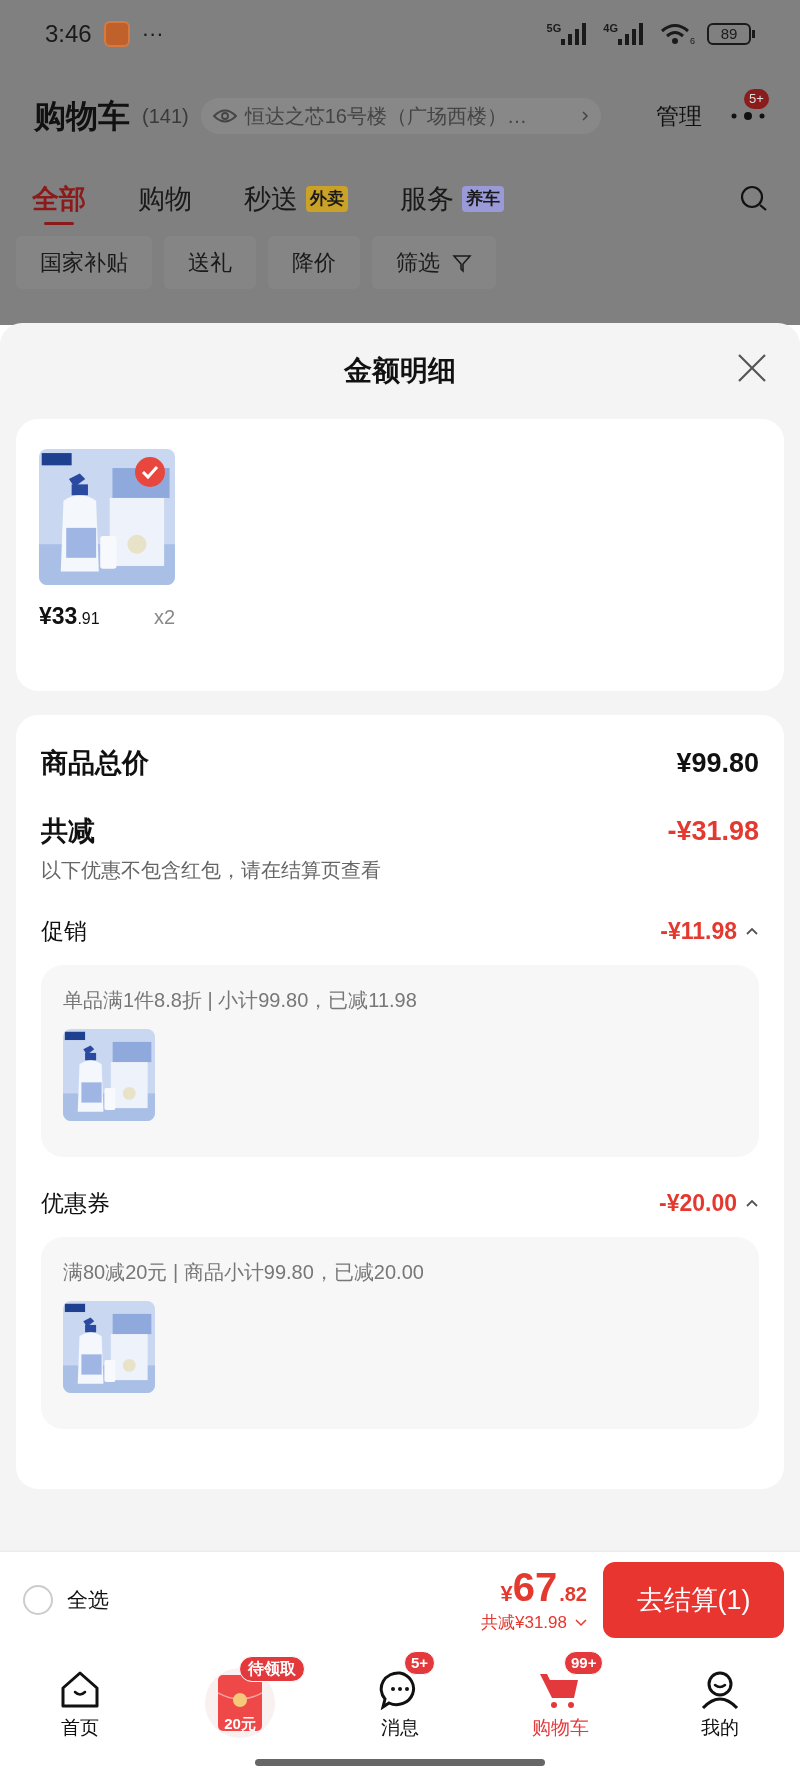  I want to click on item-price: ¥33.91, so click(69, 616).